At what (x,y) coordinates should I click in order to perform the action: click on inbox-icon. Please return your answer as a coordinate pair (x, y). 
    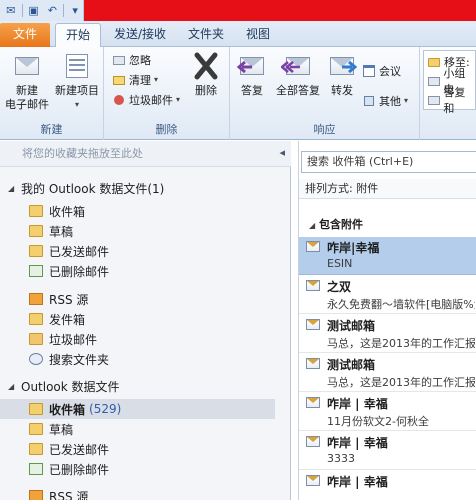
    Looking at the image, I should click on (36, 409).